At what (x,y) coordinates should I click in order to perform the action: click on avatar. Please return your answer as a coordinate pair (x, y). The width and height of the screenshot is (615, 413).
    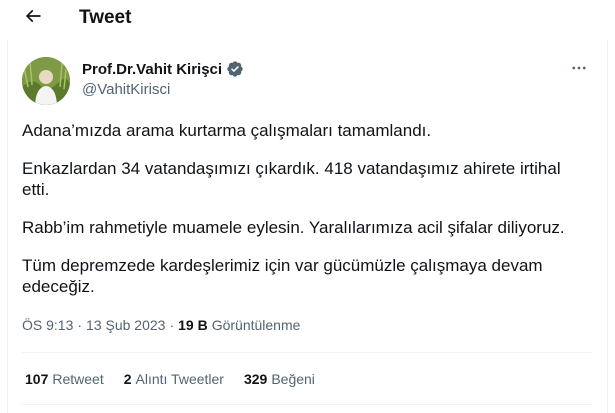
    Looking at the image, I should click on (46, 81).